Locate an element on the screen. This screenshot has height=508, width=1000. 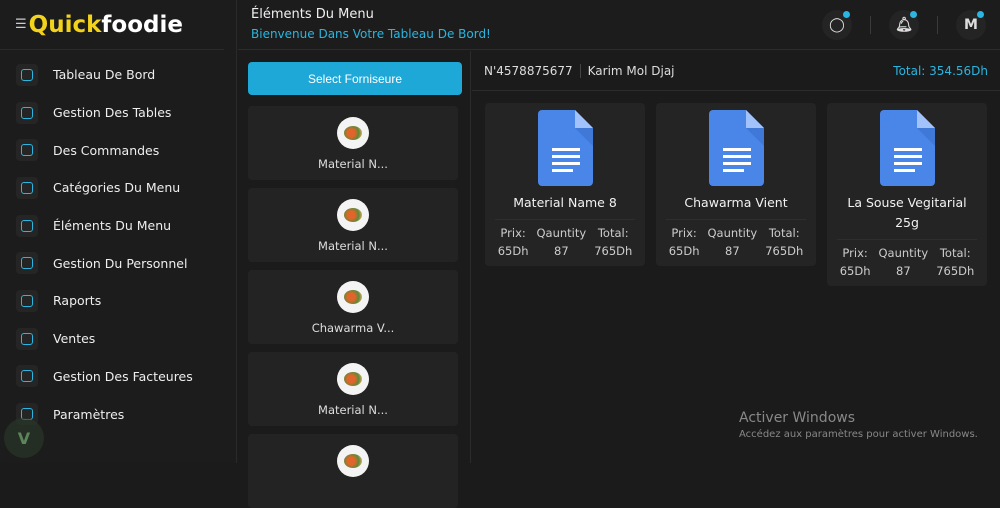
logo-text-quick: Quick is located at coordinates (65, 24).